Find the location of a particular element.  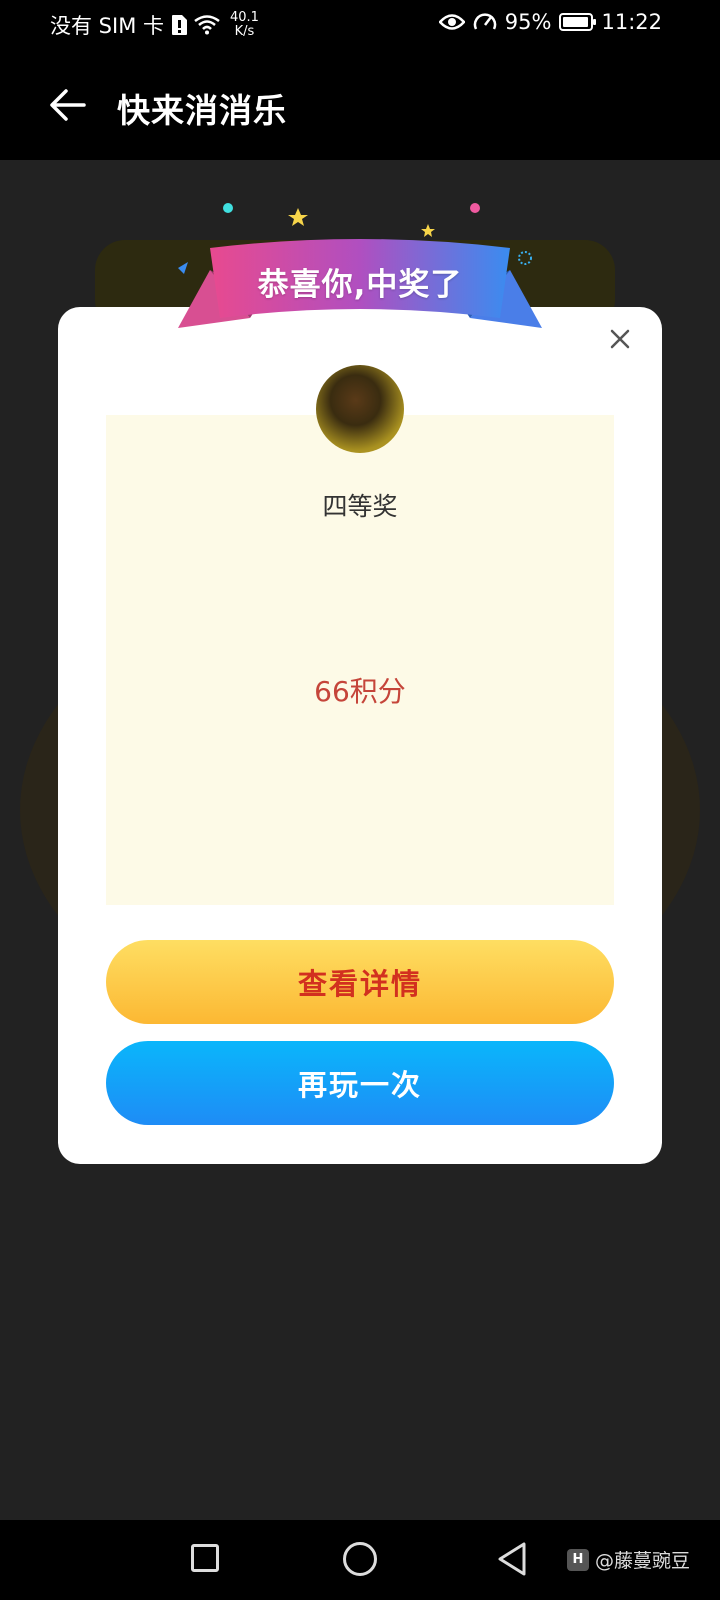

status-right: 95% 11:22 is located at coordinates (550, 22).